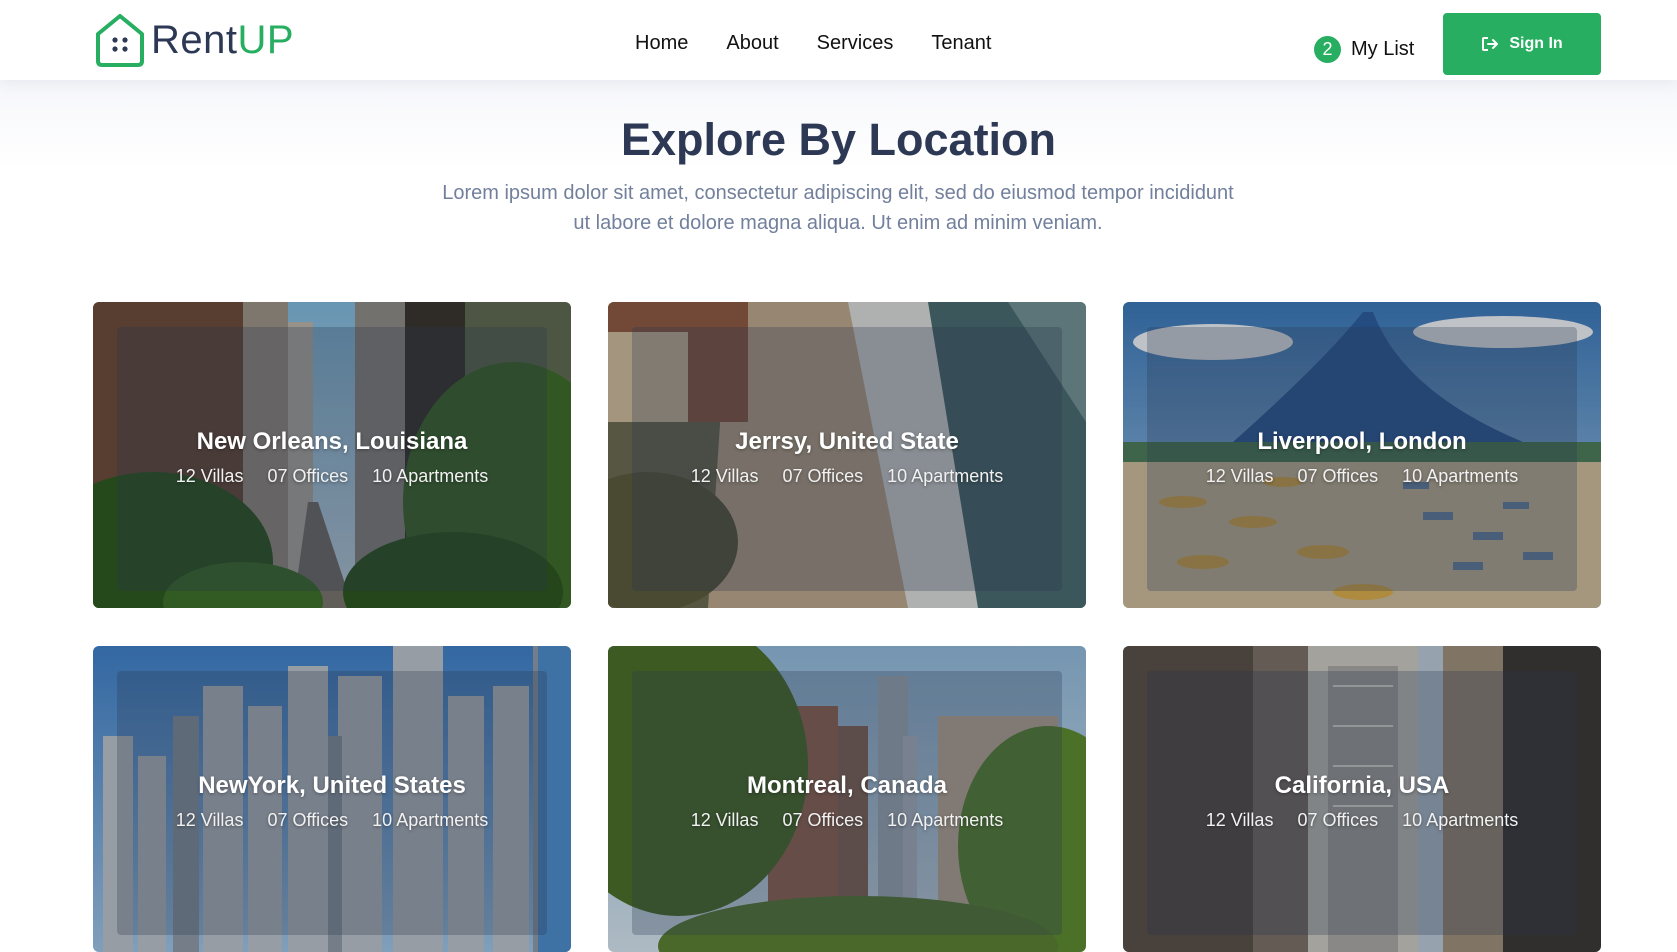 The width and height of the screenshot is (1677, 952). I want to click on location-name: Montreal, Canada, so click(847, 785).